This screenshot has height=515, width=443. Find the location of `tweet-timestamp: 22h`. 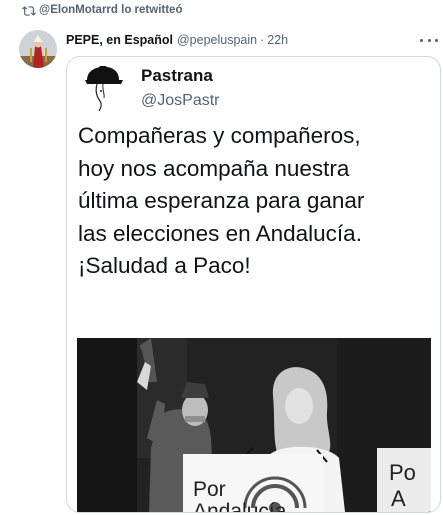

tweet-timestamp: 22h is located at coordinates (277, 40).